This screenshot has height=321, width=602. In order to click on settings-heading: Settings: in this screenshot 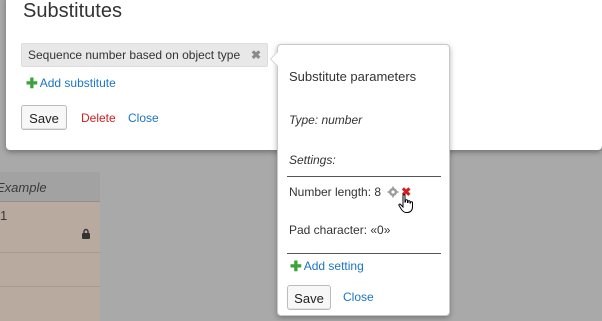, I will do `click(312, 160)`.